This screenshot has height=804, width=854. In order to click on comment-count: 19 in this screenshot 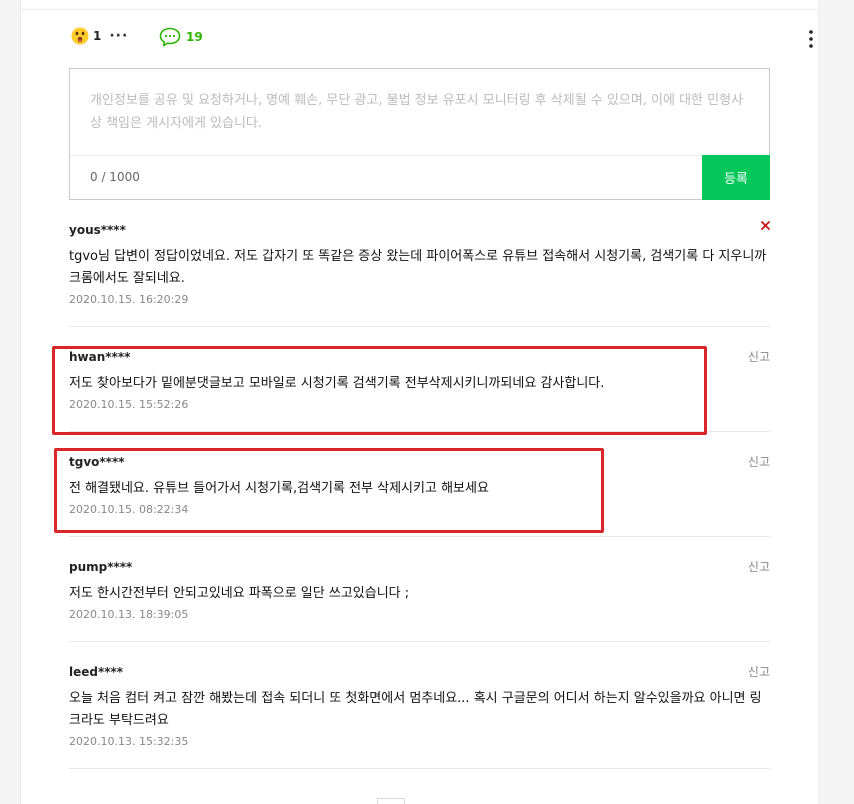, I will do `click(194, 37)`.